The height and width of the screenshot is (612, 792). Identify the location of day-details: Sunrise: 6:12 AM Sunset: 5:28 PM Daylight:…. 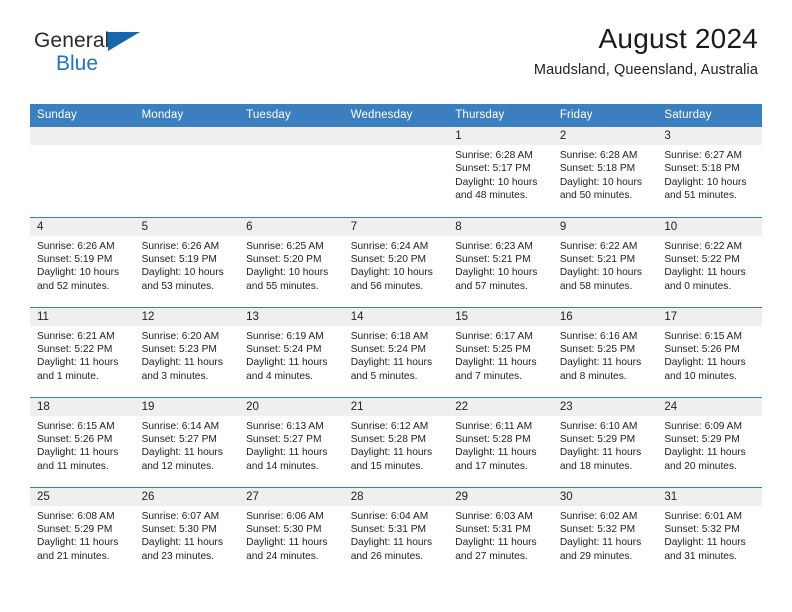
(396, 445).